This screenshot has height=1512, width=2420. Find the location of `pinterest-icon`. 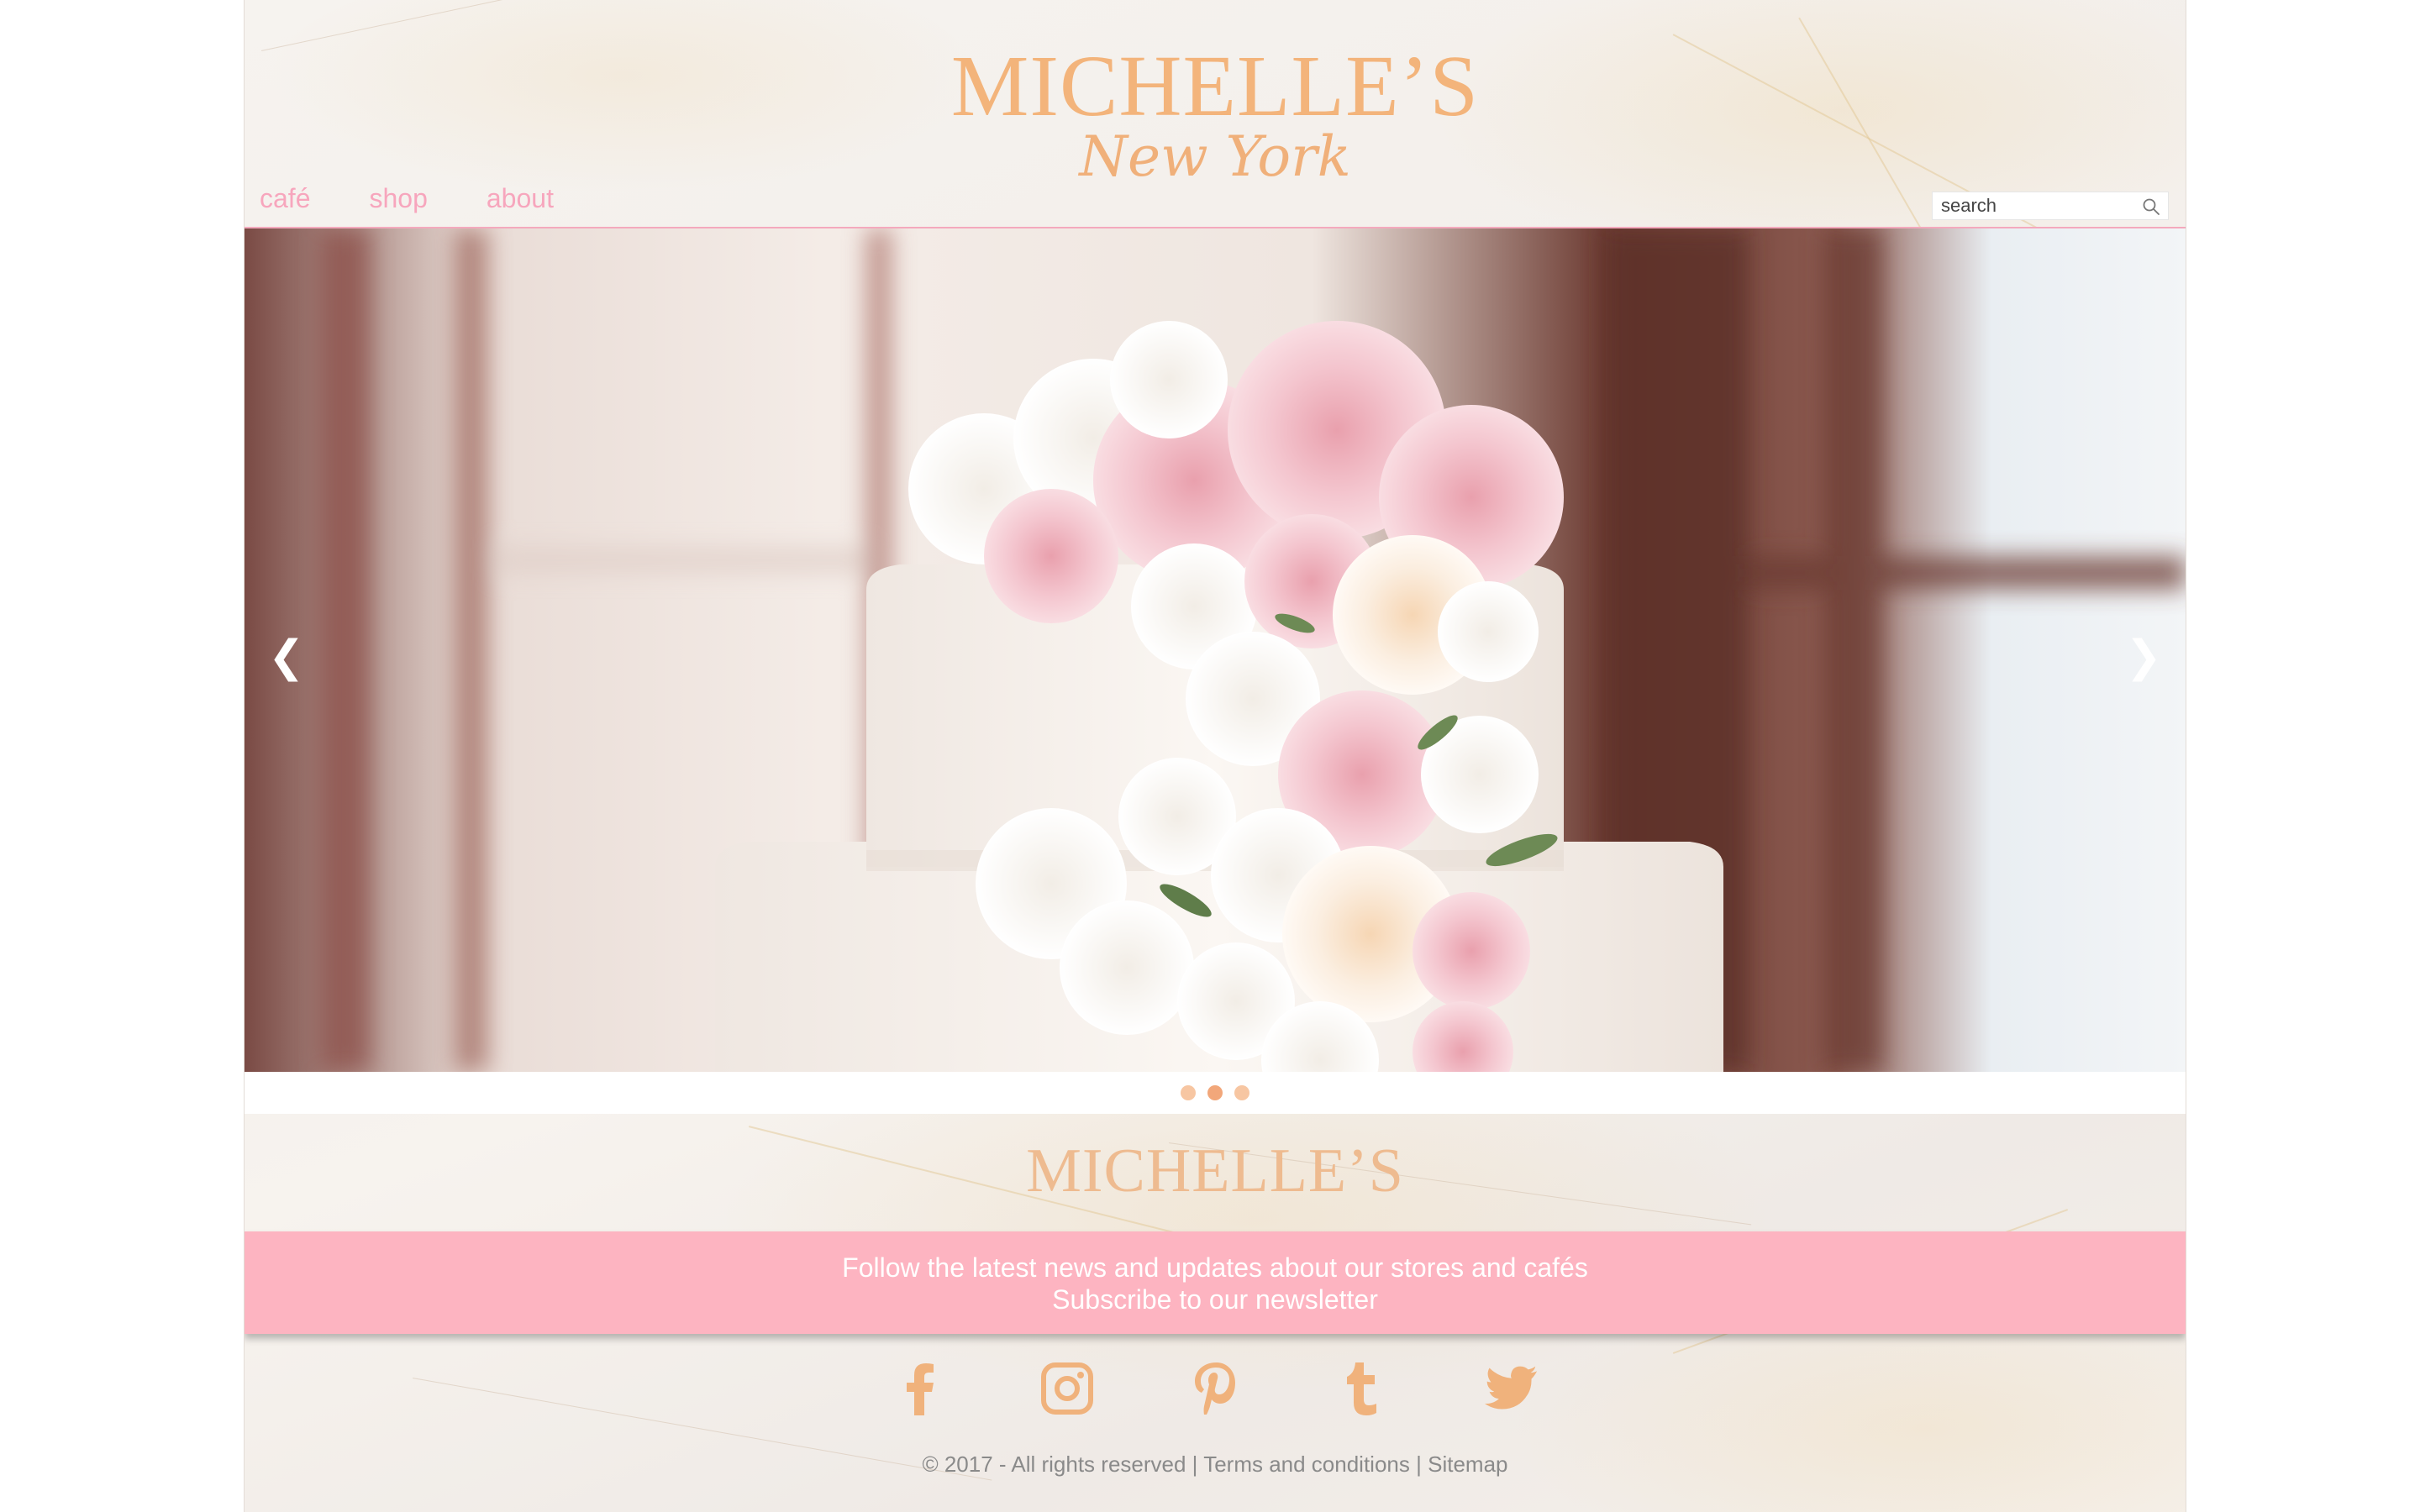

pinterest-icon is located at coordinates (1215, 1388).